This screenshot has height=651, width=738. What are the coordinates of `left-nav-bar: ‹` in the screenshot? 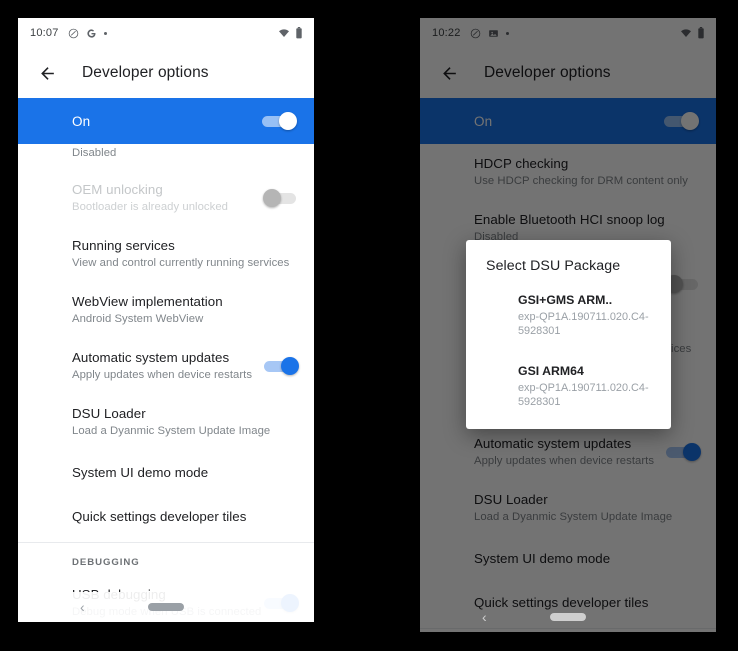 It's located at (166, 607).